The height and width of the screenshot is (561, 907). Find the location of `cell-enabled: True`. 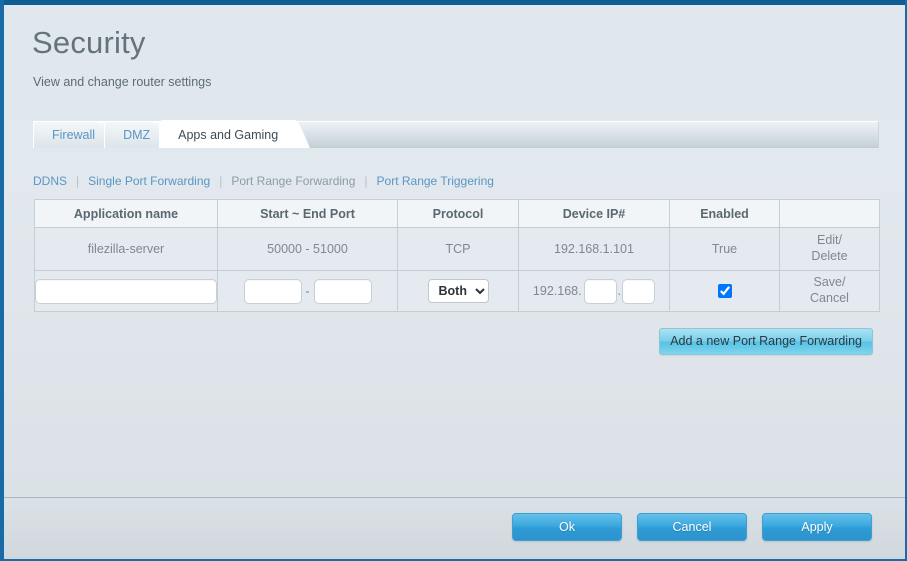

cell-enabled: True is located at coordinates (724, 249).